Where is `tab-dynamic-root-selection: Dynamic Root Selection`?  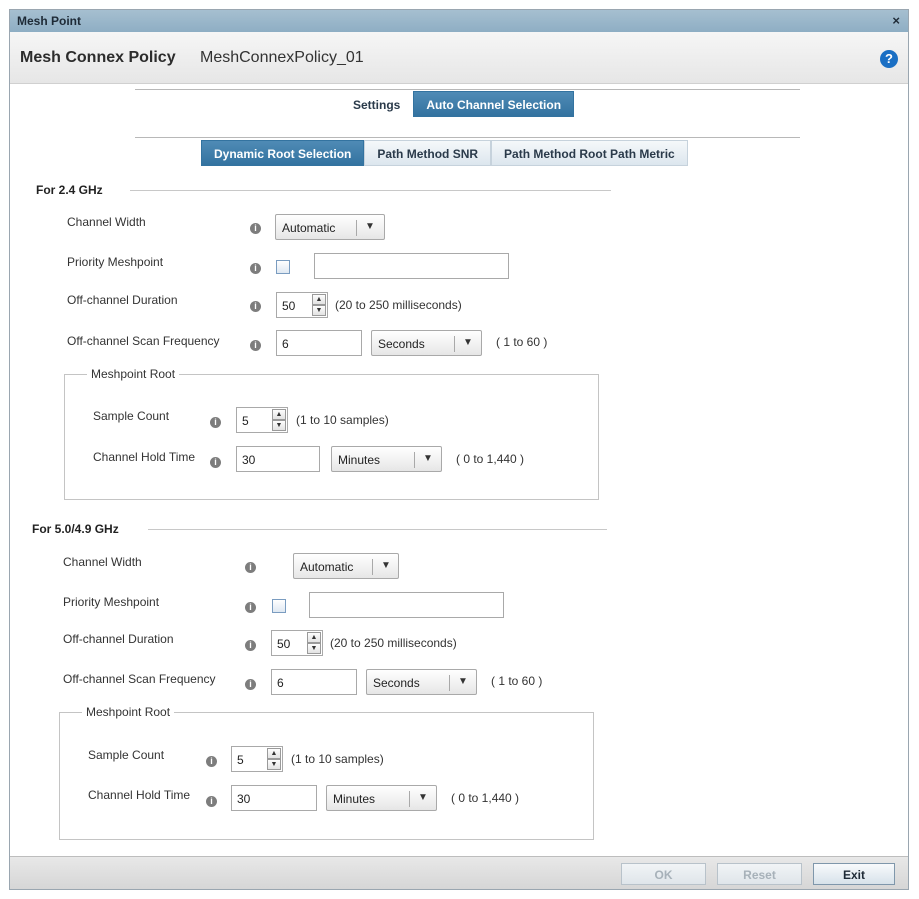 tab-dynamic-root-selection: Dynamic Root Selection is located at coordinates (283, 153).